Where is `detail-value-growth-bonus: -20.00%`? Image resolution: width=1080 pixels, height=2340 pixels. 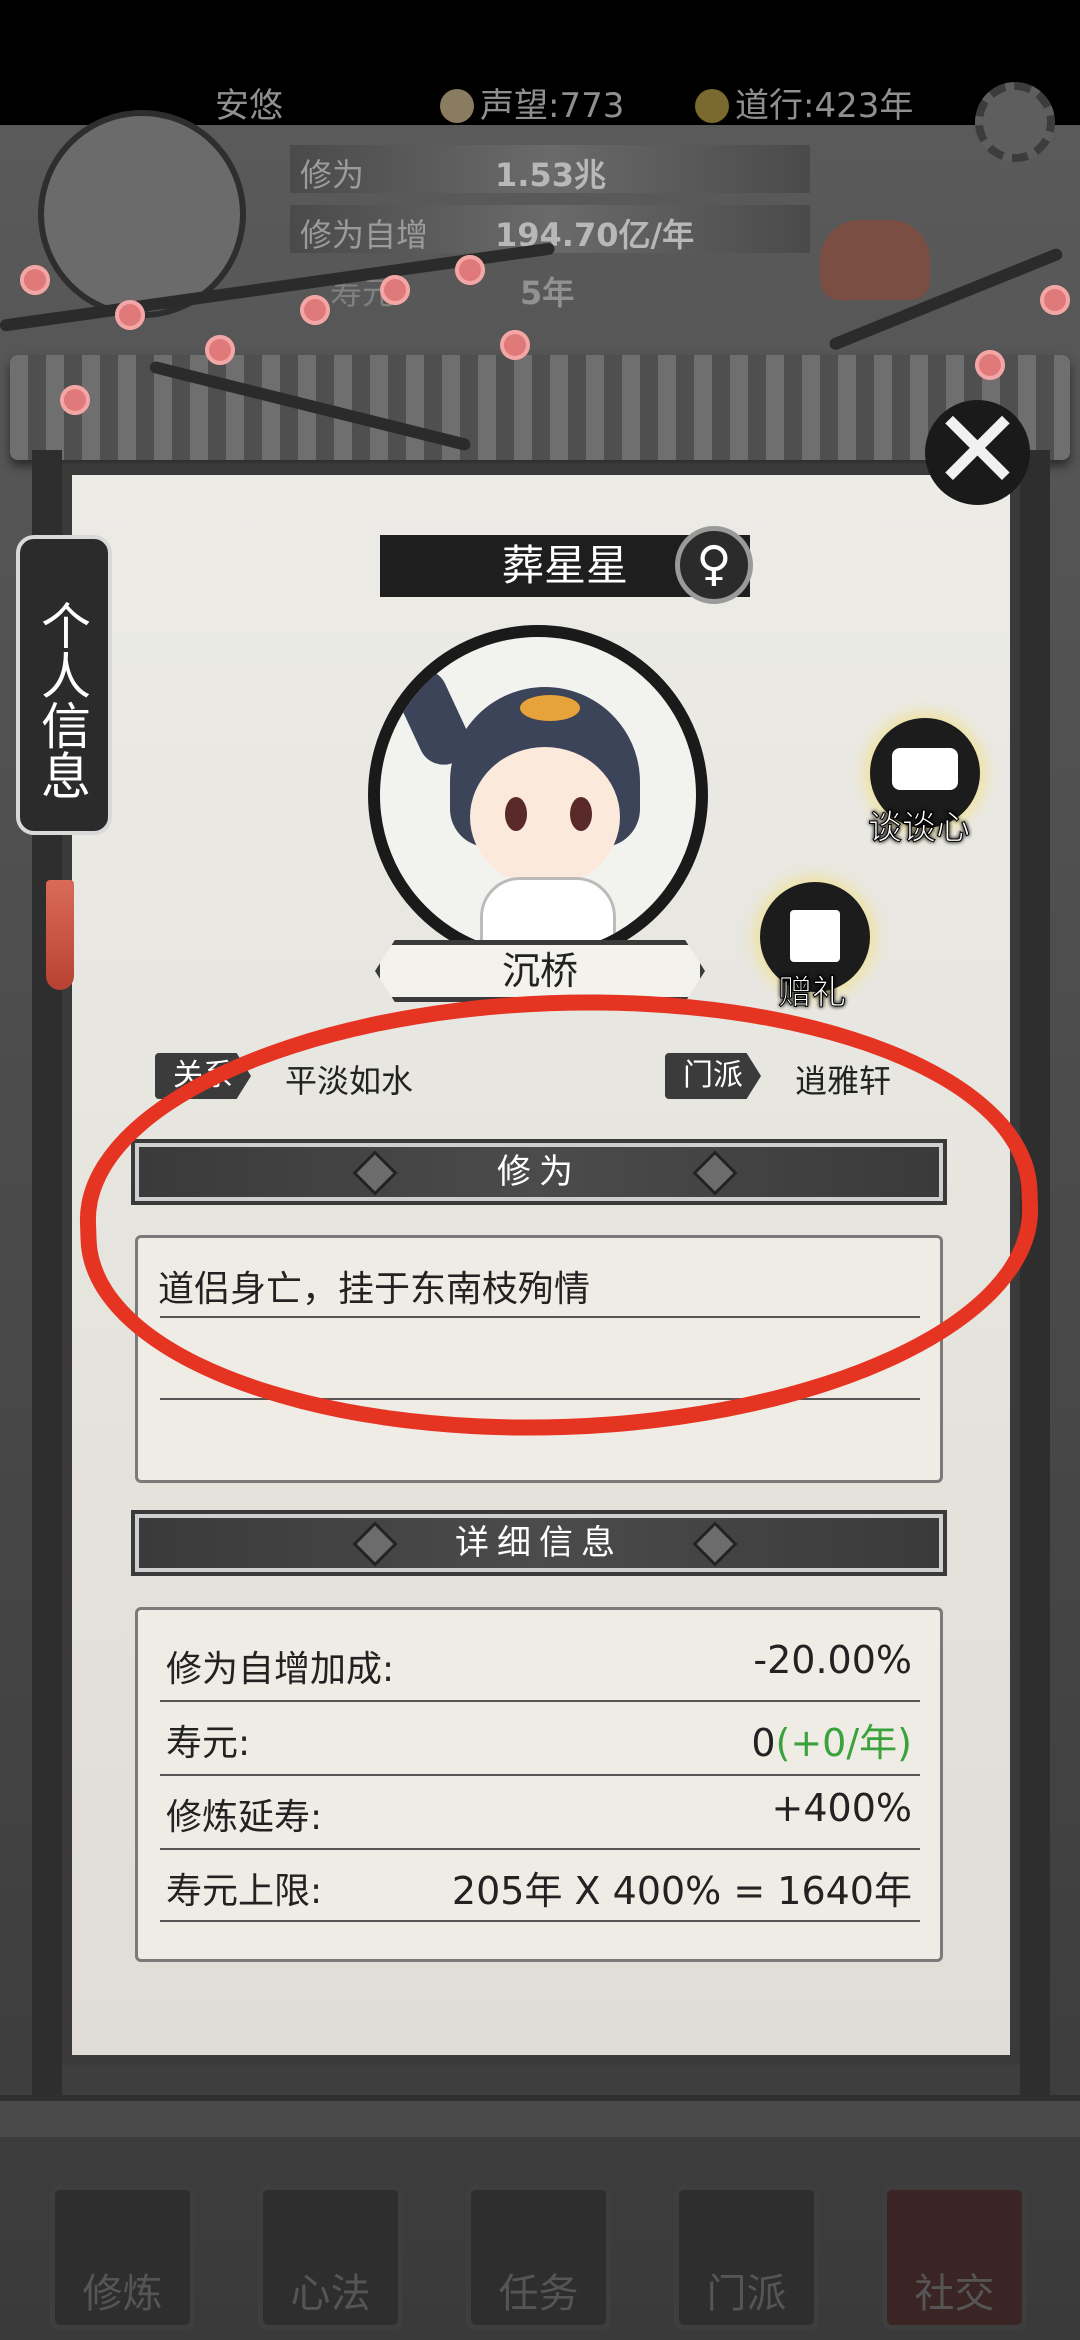 detail-value-growth-bonus: -20.00% is located at coordinates (832, 1660).